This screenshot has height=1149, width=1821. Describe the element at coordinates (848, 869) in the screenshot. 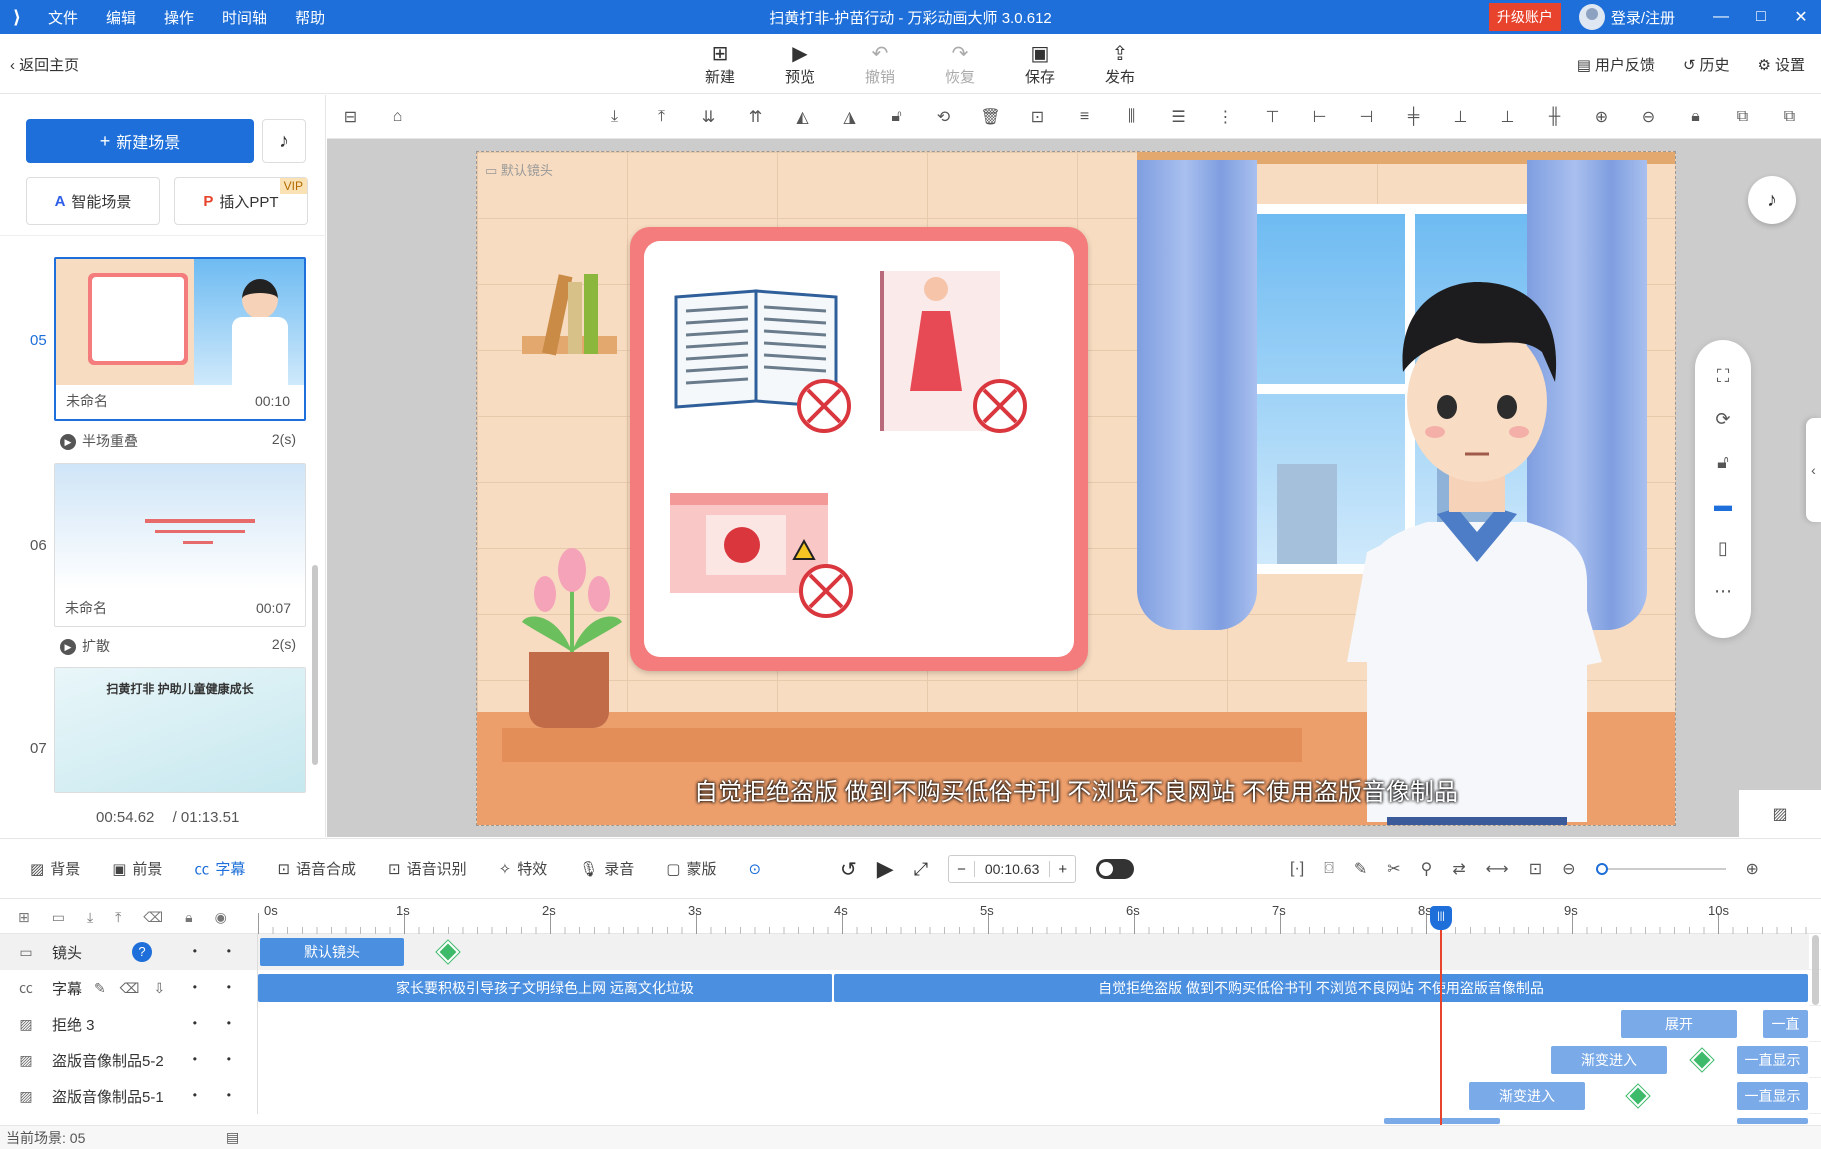

I see `replay-icon: ↺` at that location.